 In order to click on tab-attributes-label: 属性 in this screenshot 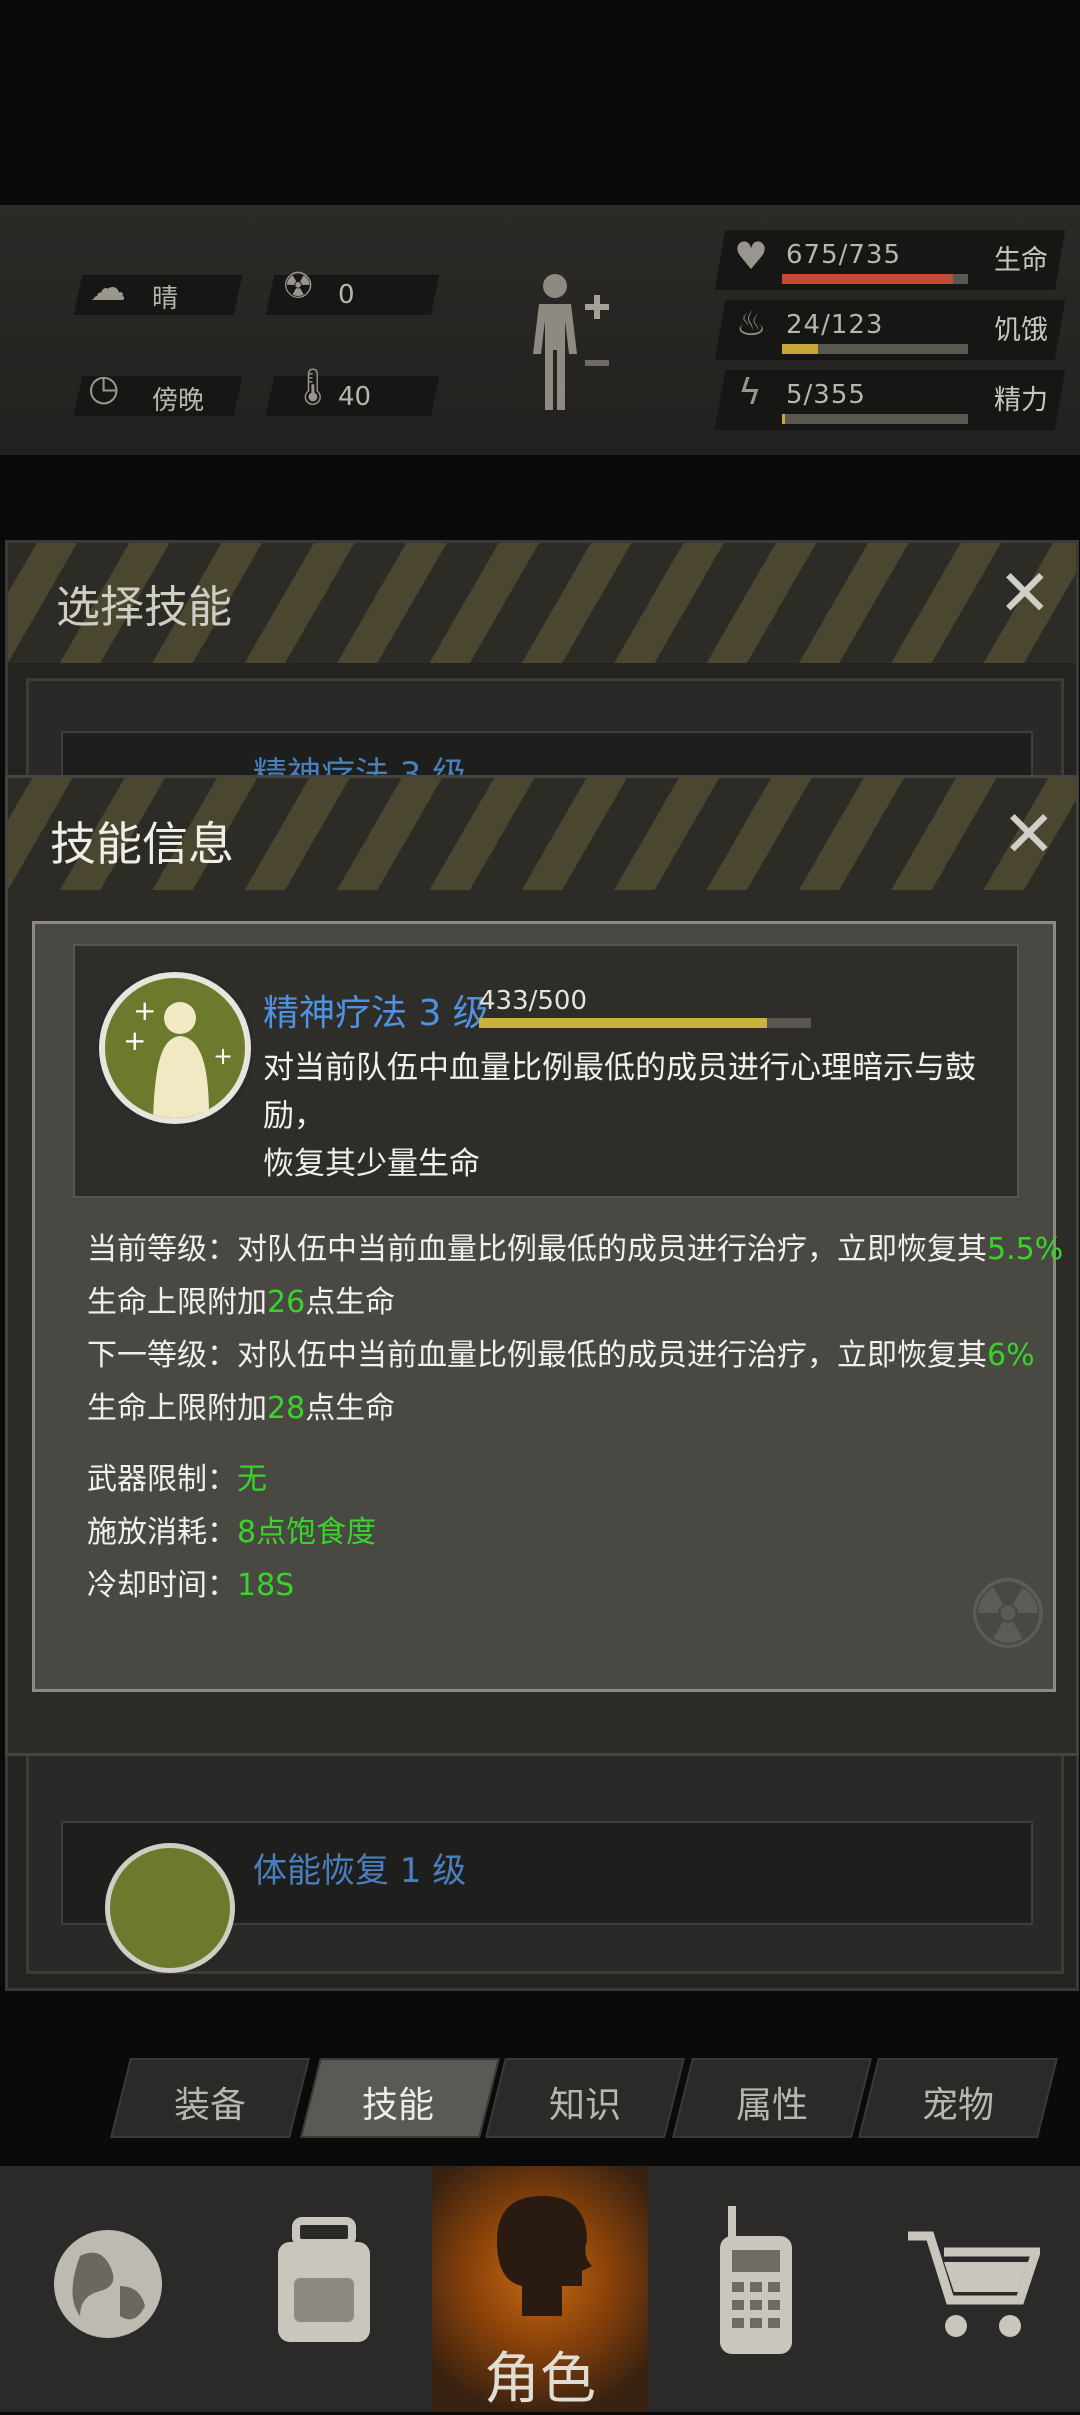, I will do `click(771, 2105)`.